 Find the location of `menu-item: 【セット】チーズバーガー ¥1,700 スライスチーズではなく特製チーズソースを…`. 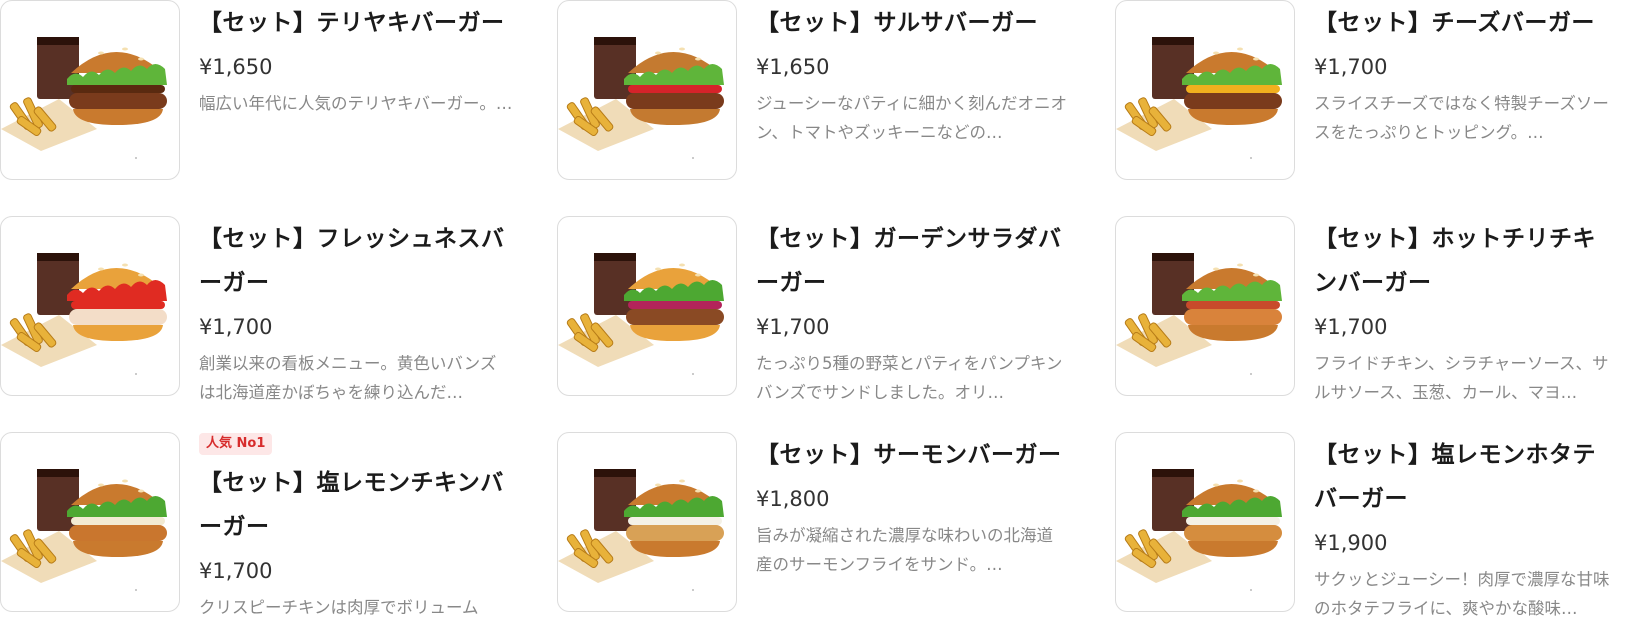

menu-item: 【セット】チーズバーガー ¥1,700 スライスチーズではなく特製チーズソースを… is located at coordinates (1370, 91).